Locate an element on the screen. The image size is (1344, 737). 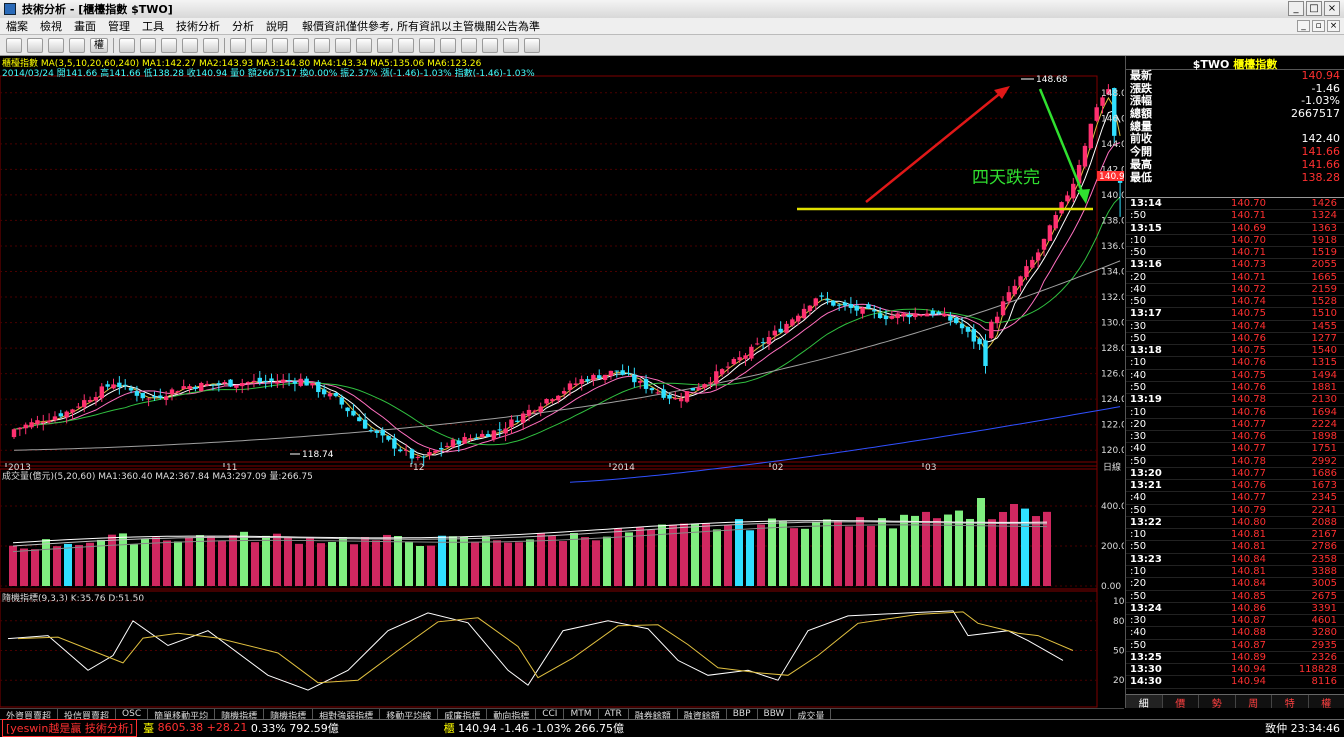
quote-tab: 權 is located at coordinates (1326, 701).